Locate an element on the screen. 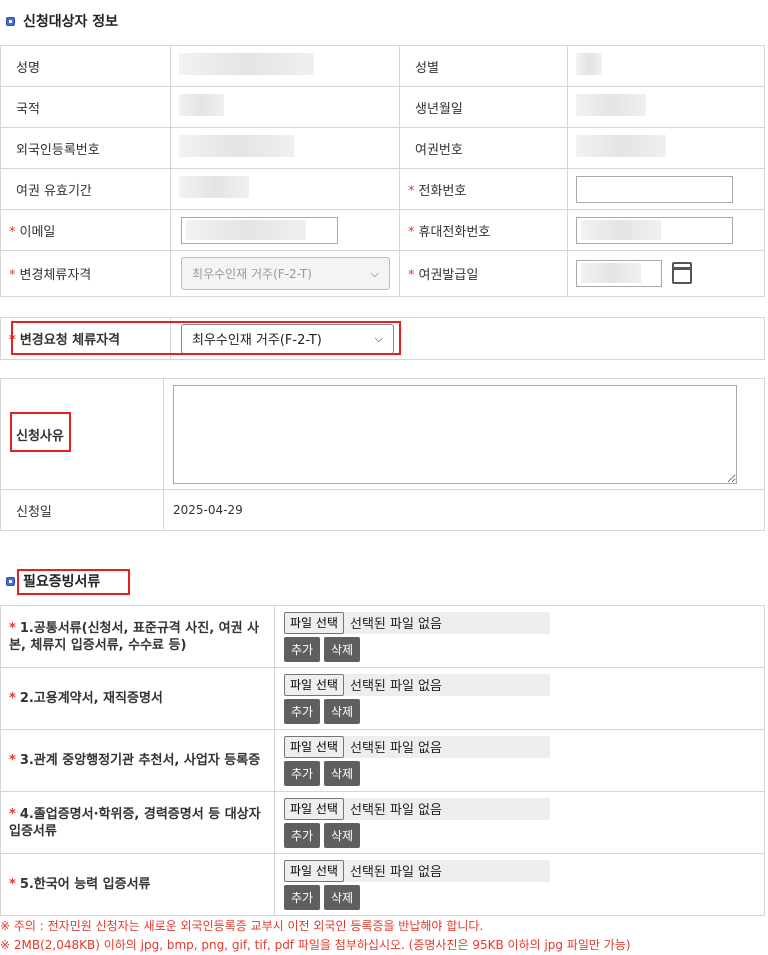 The image size is (768, 955). phone-cell is located at coordinates (666, 189).